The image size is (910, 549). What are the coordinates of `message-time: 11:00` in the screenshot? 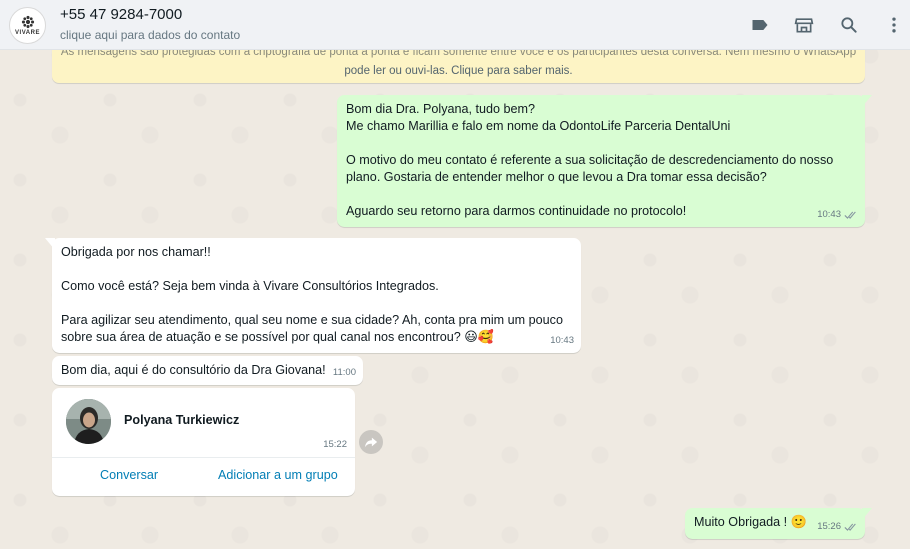 It's located at (344, 372).